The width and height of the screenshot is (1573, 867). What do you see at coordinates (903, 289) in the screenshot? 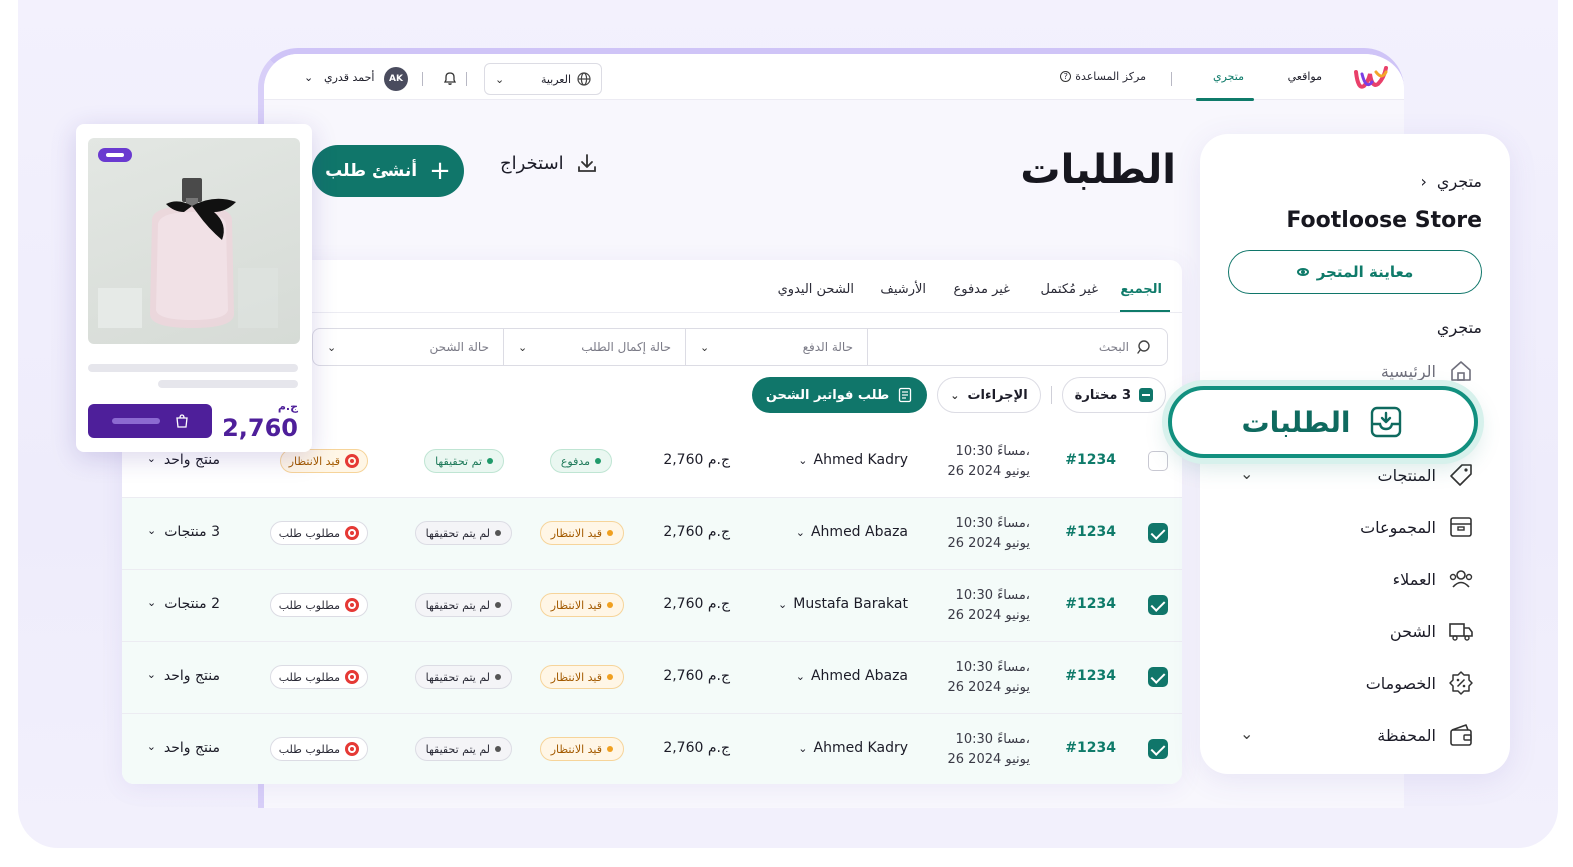
I see `tab-archive: الأرشيف` at bounding box center [903, 289].